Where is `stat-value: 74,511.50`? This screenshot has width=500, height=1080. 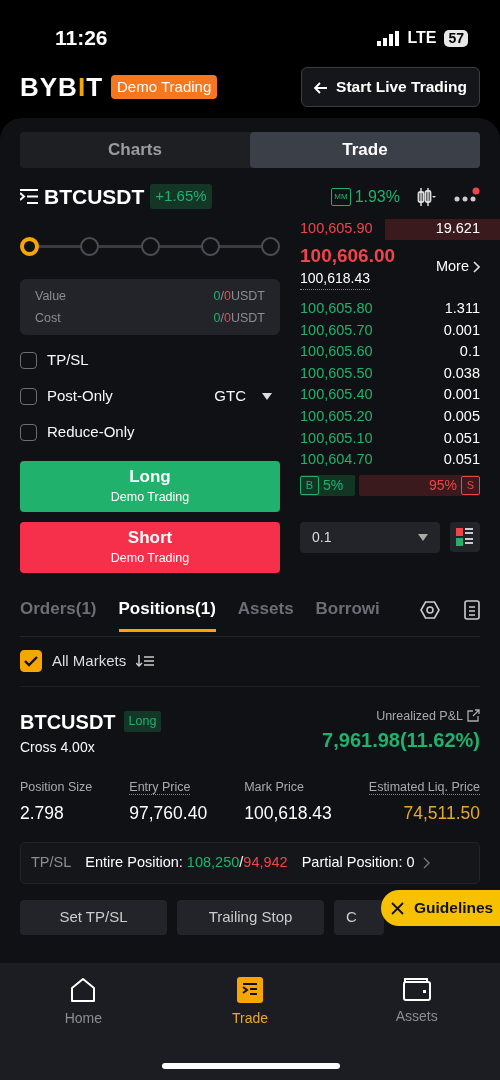
stat-value: 74,511.50 is located at coordinates (441, 813).